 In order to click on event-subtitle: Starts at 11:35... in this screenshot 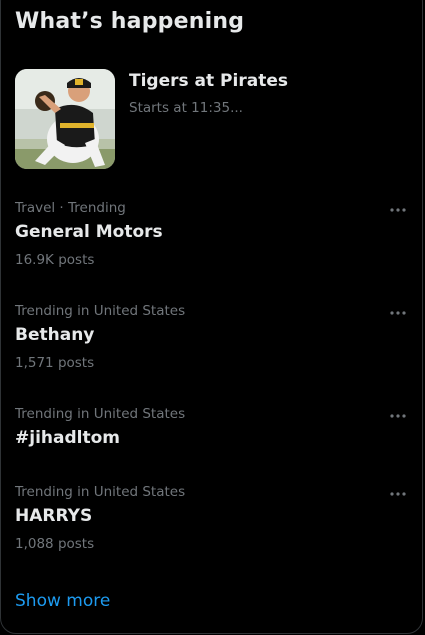, I will do `click(186, 108)`.